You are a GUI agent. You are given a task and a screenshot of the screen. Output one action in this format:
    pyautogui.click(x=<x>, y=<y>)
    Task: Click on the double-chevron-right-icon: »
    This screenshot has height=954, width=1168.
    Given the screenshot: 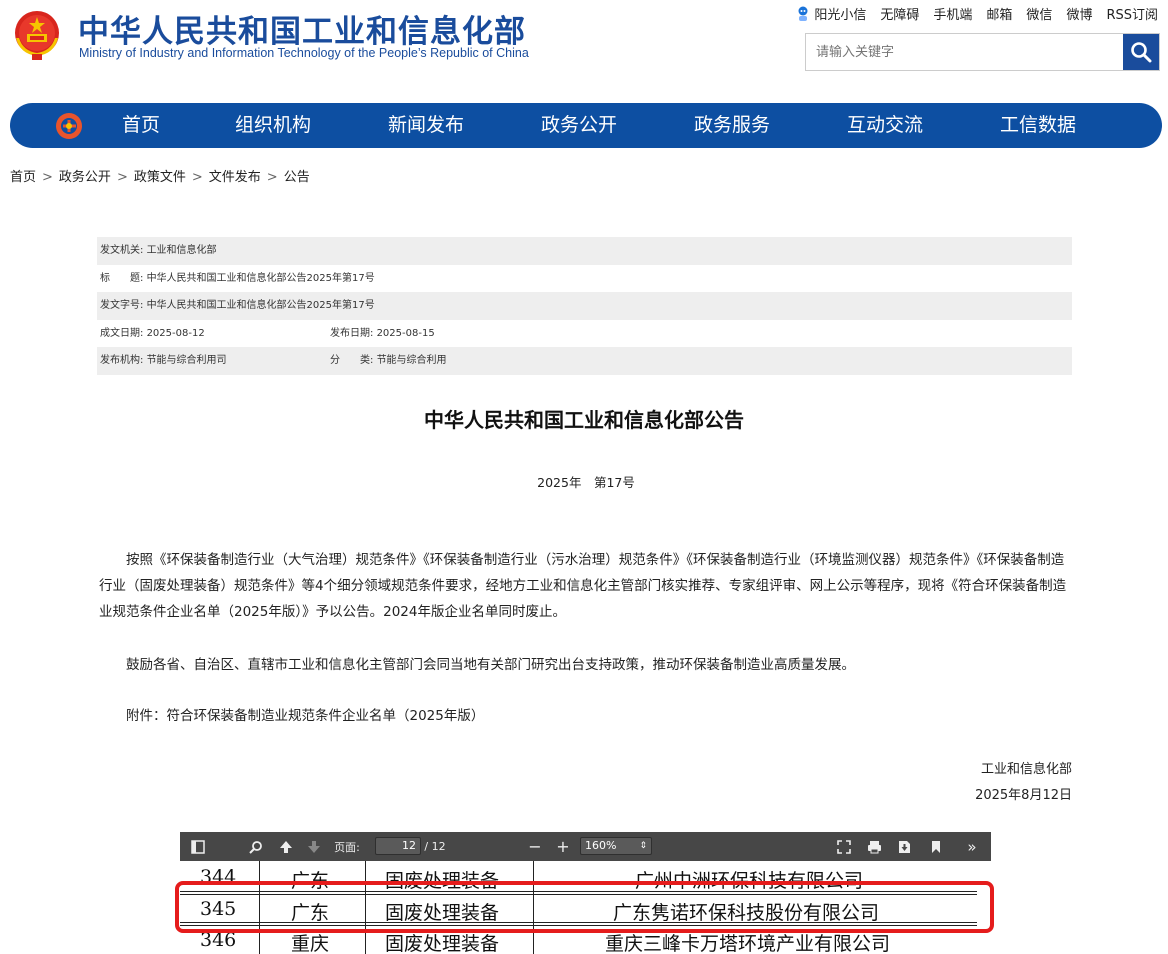 What is the action you would take?
    pyautogui.click(x=972, y=846)
    